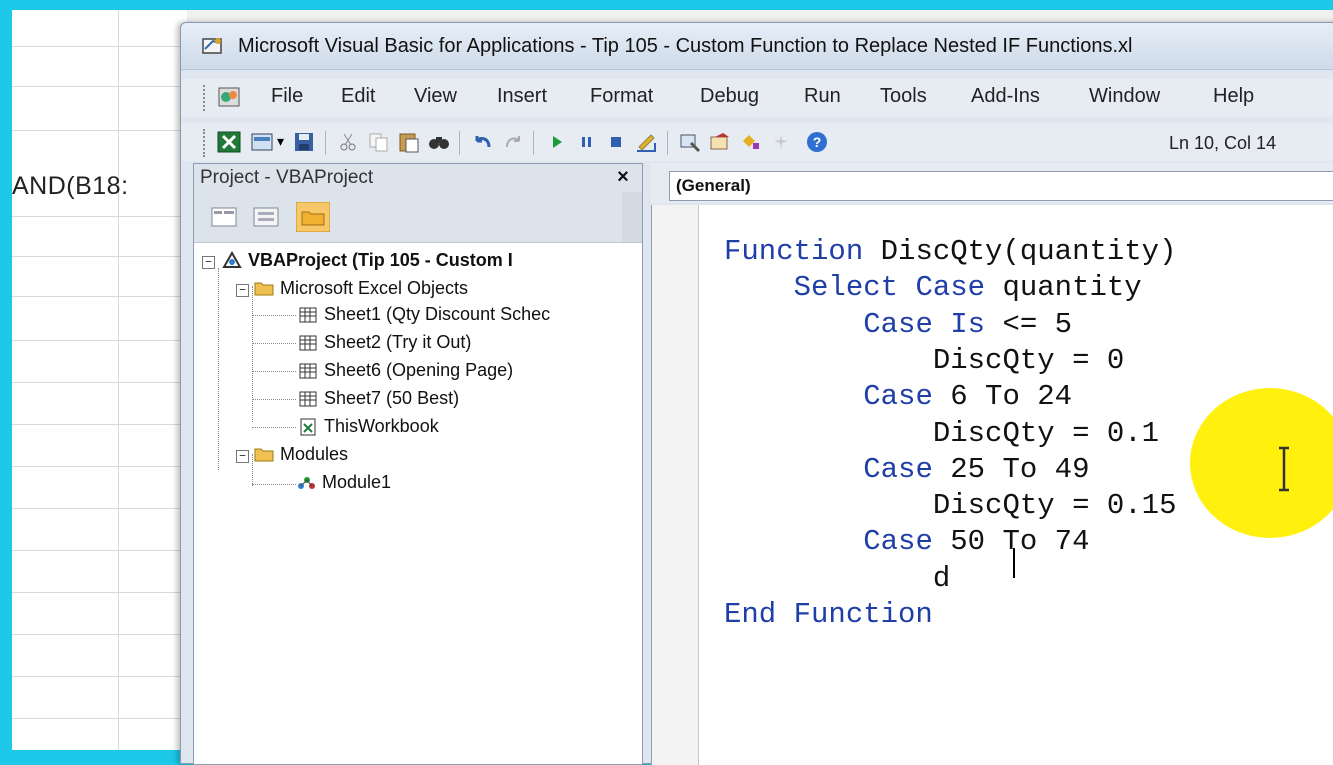 This screenshot has width=1333, height=765. What do you see at coordinates (397, 342) in the screenshot?
I see `tree-node-sheet2: Sheet2 (Try it Out)` at bounding box center [397, 342].